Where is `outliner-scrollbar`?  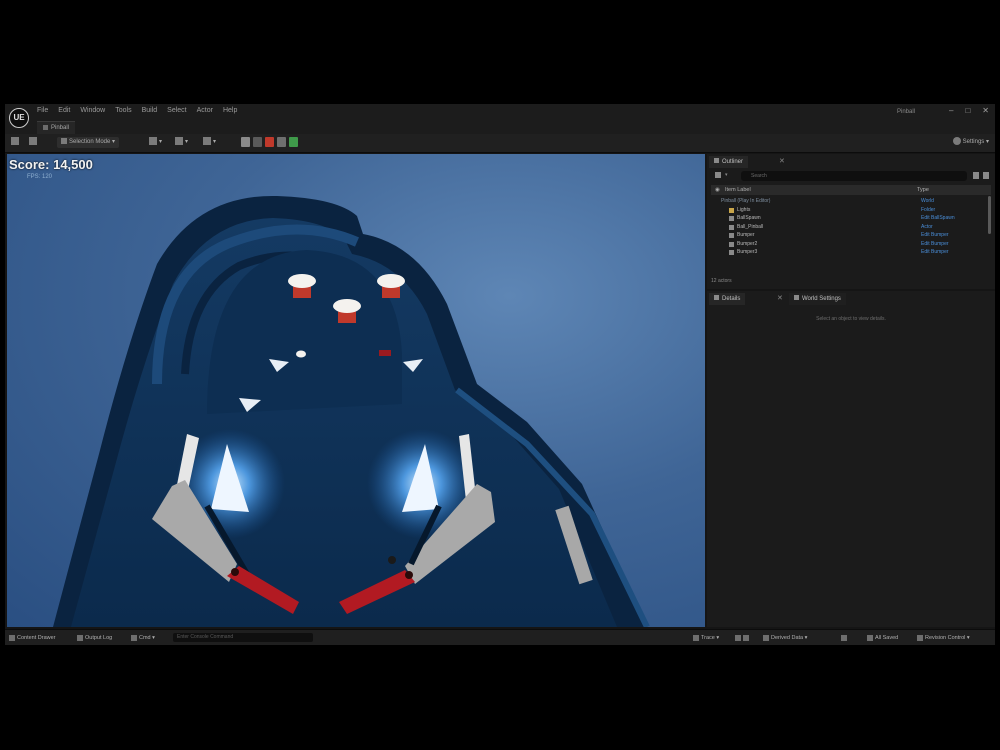
outliner-scrollbar is located at coordinates (989, 215).